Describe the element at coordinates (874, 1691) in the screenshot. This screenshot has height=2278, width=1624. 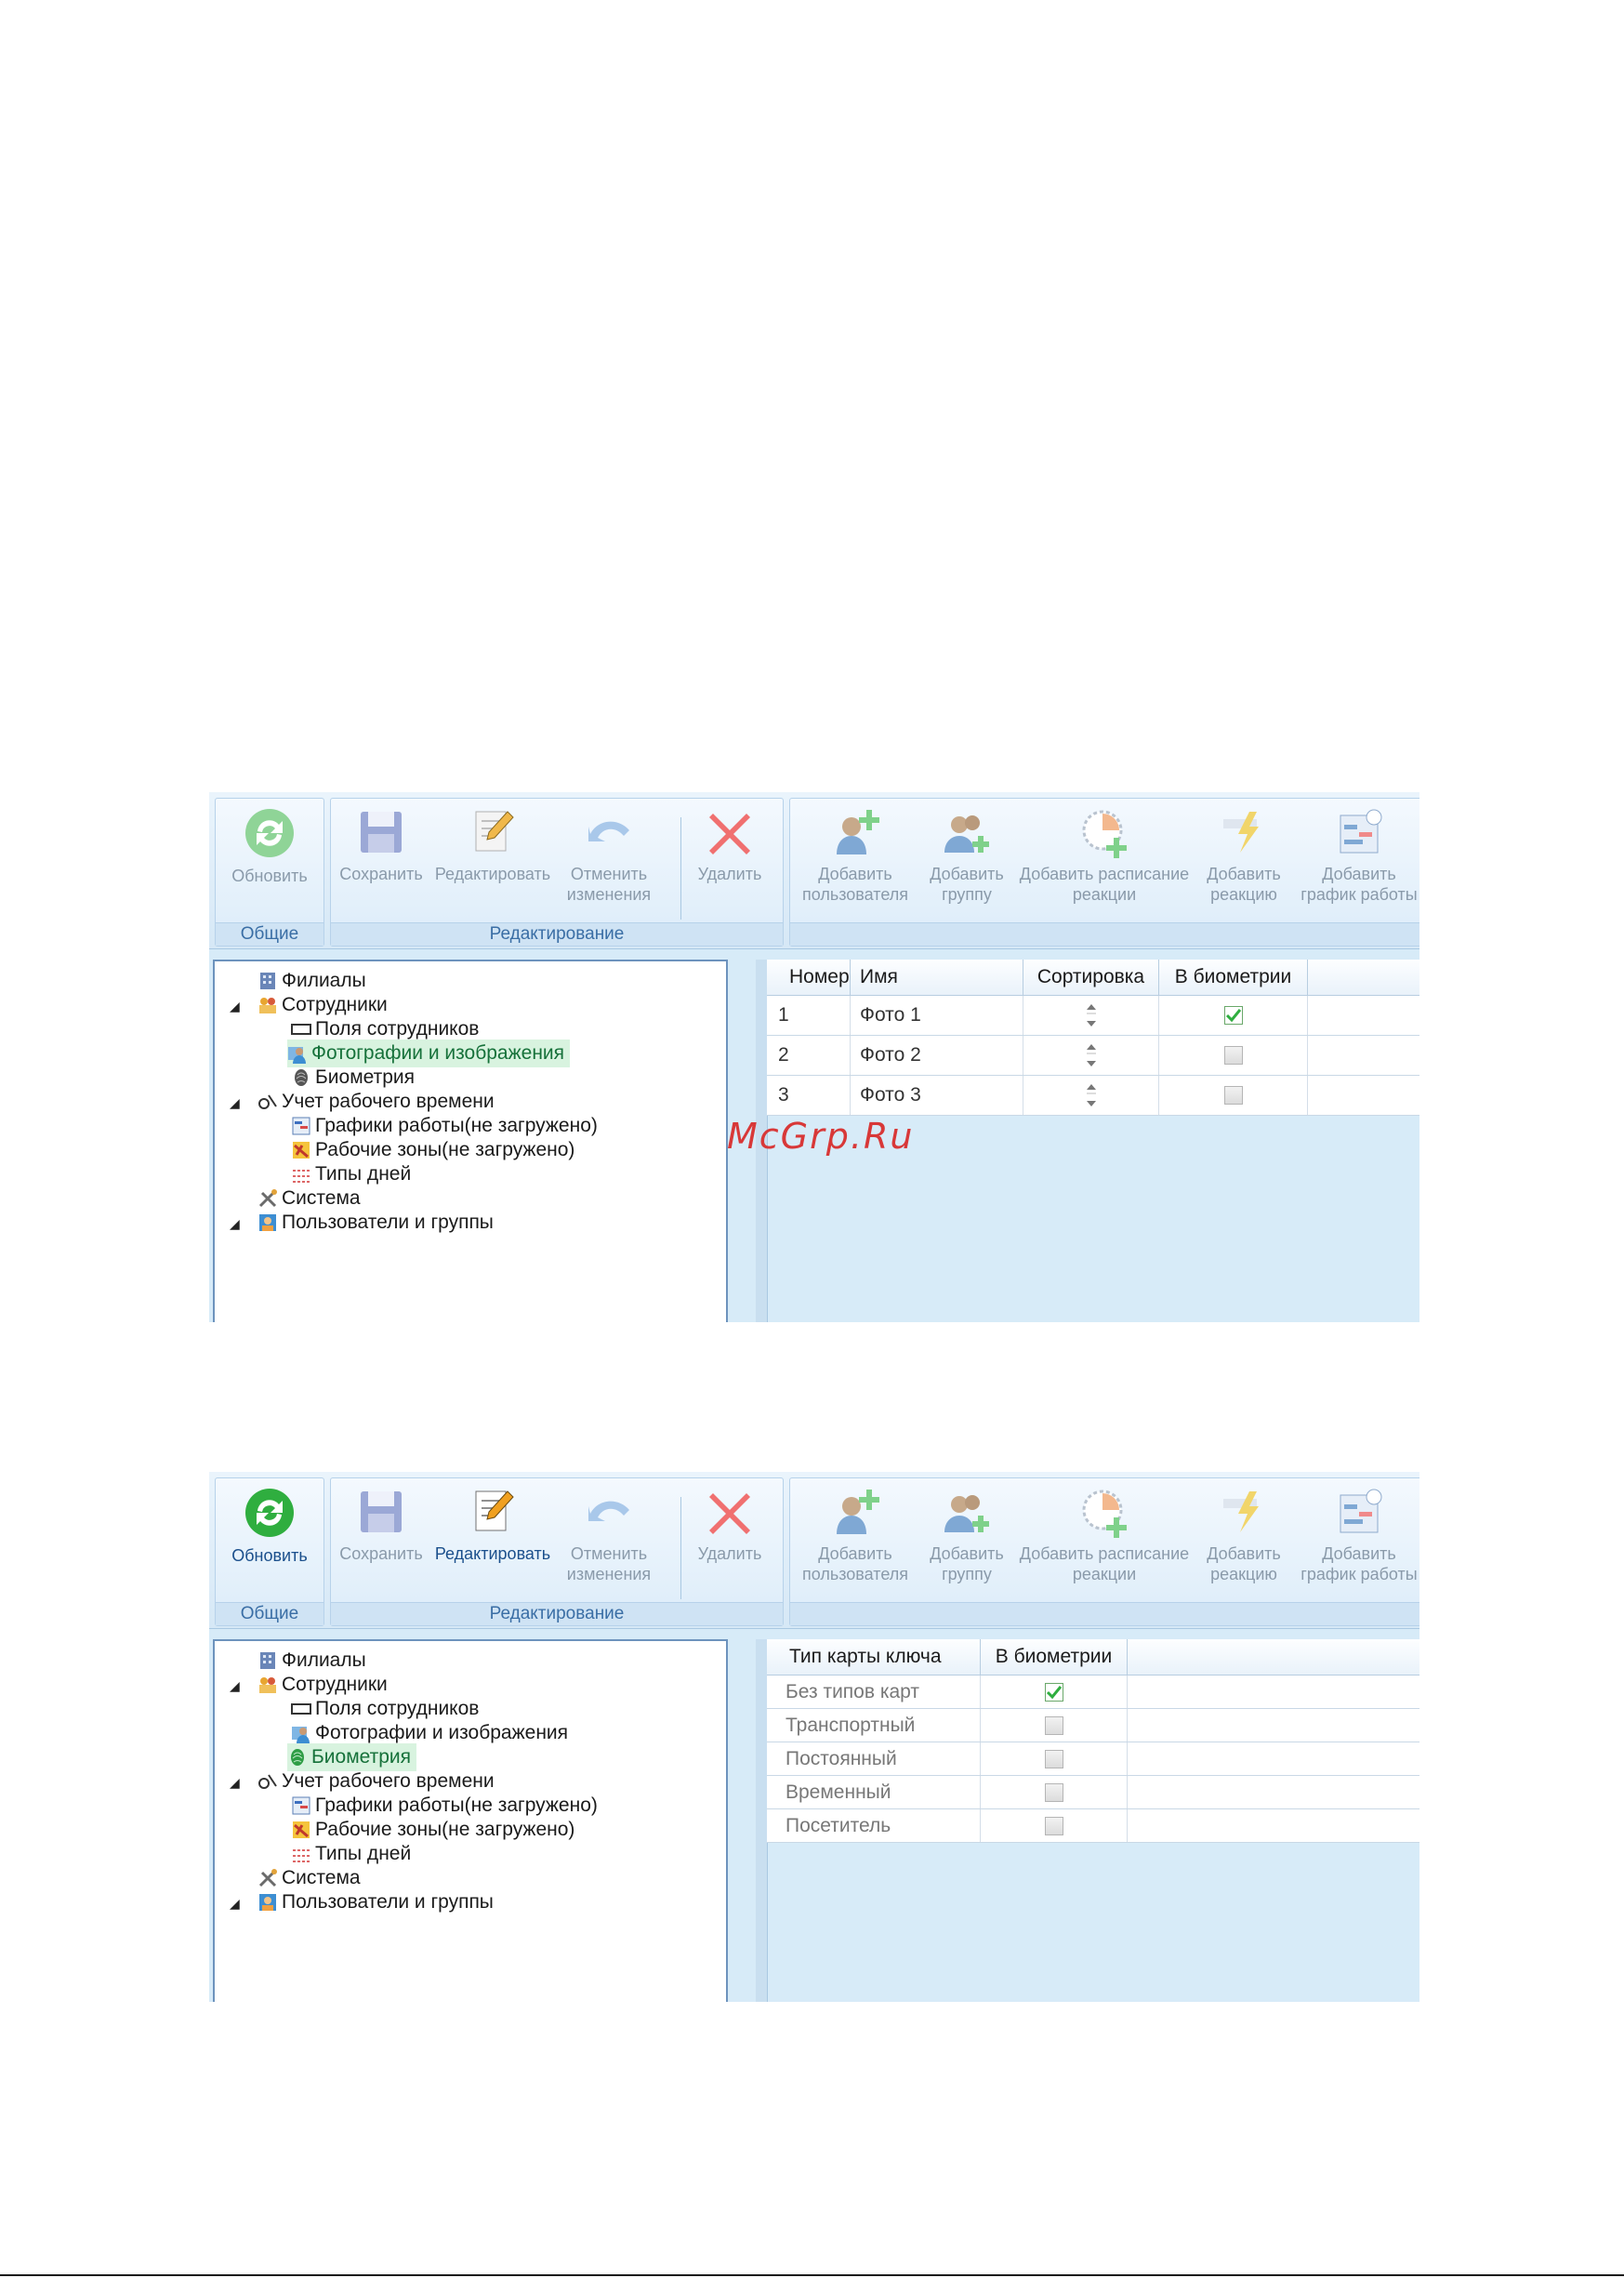
I see `cell-card-type: Без типов карт` at that location.